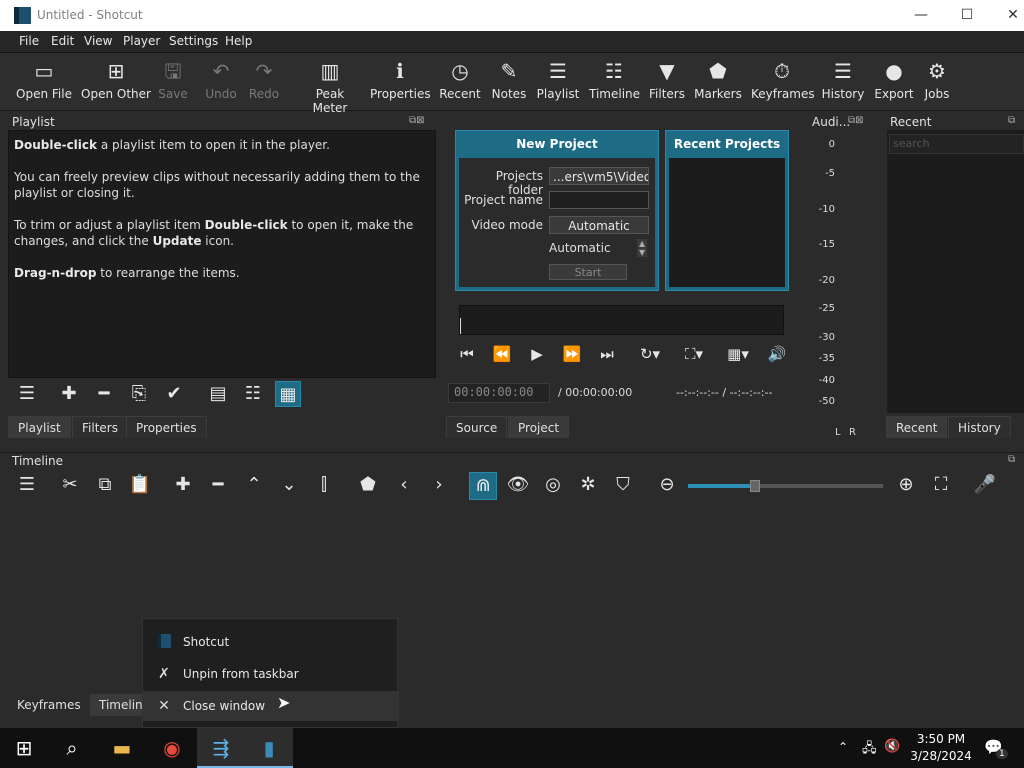 This screenshot has width=1024, height=768. Describe the element at coordinates (558, 82) in the screenshot. I see `playlist-button: ☰ Playlist` at that location.